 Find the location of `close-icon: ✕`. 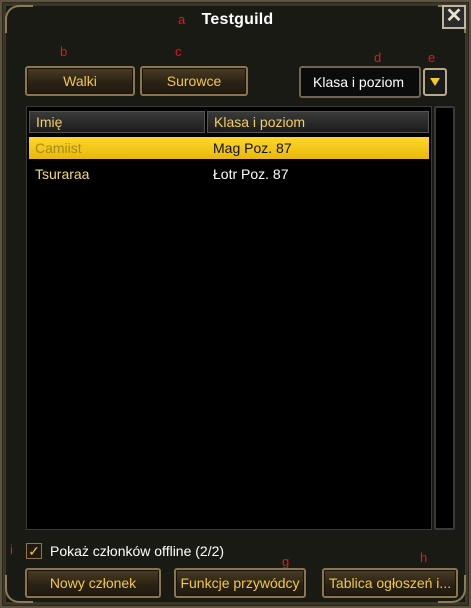

close-icon: ✕ is located at coordinates (454, 16).